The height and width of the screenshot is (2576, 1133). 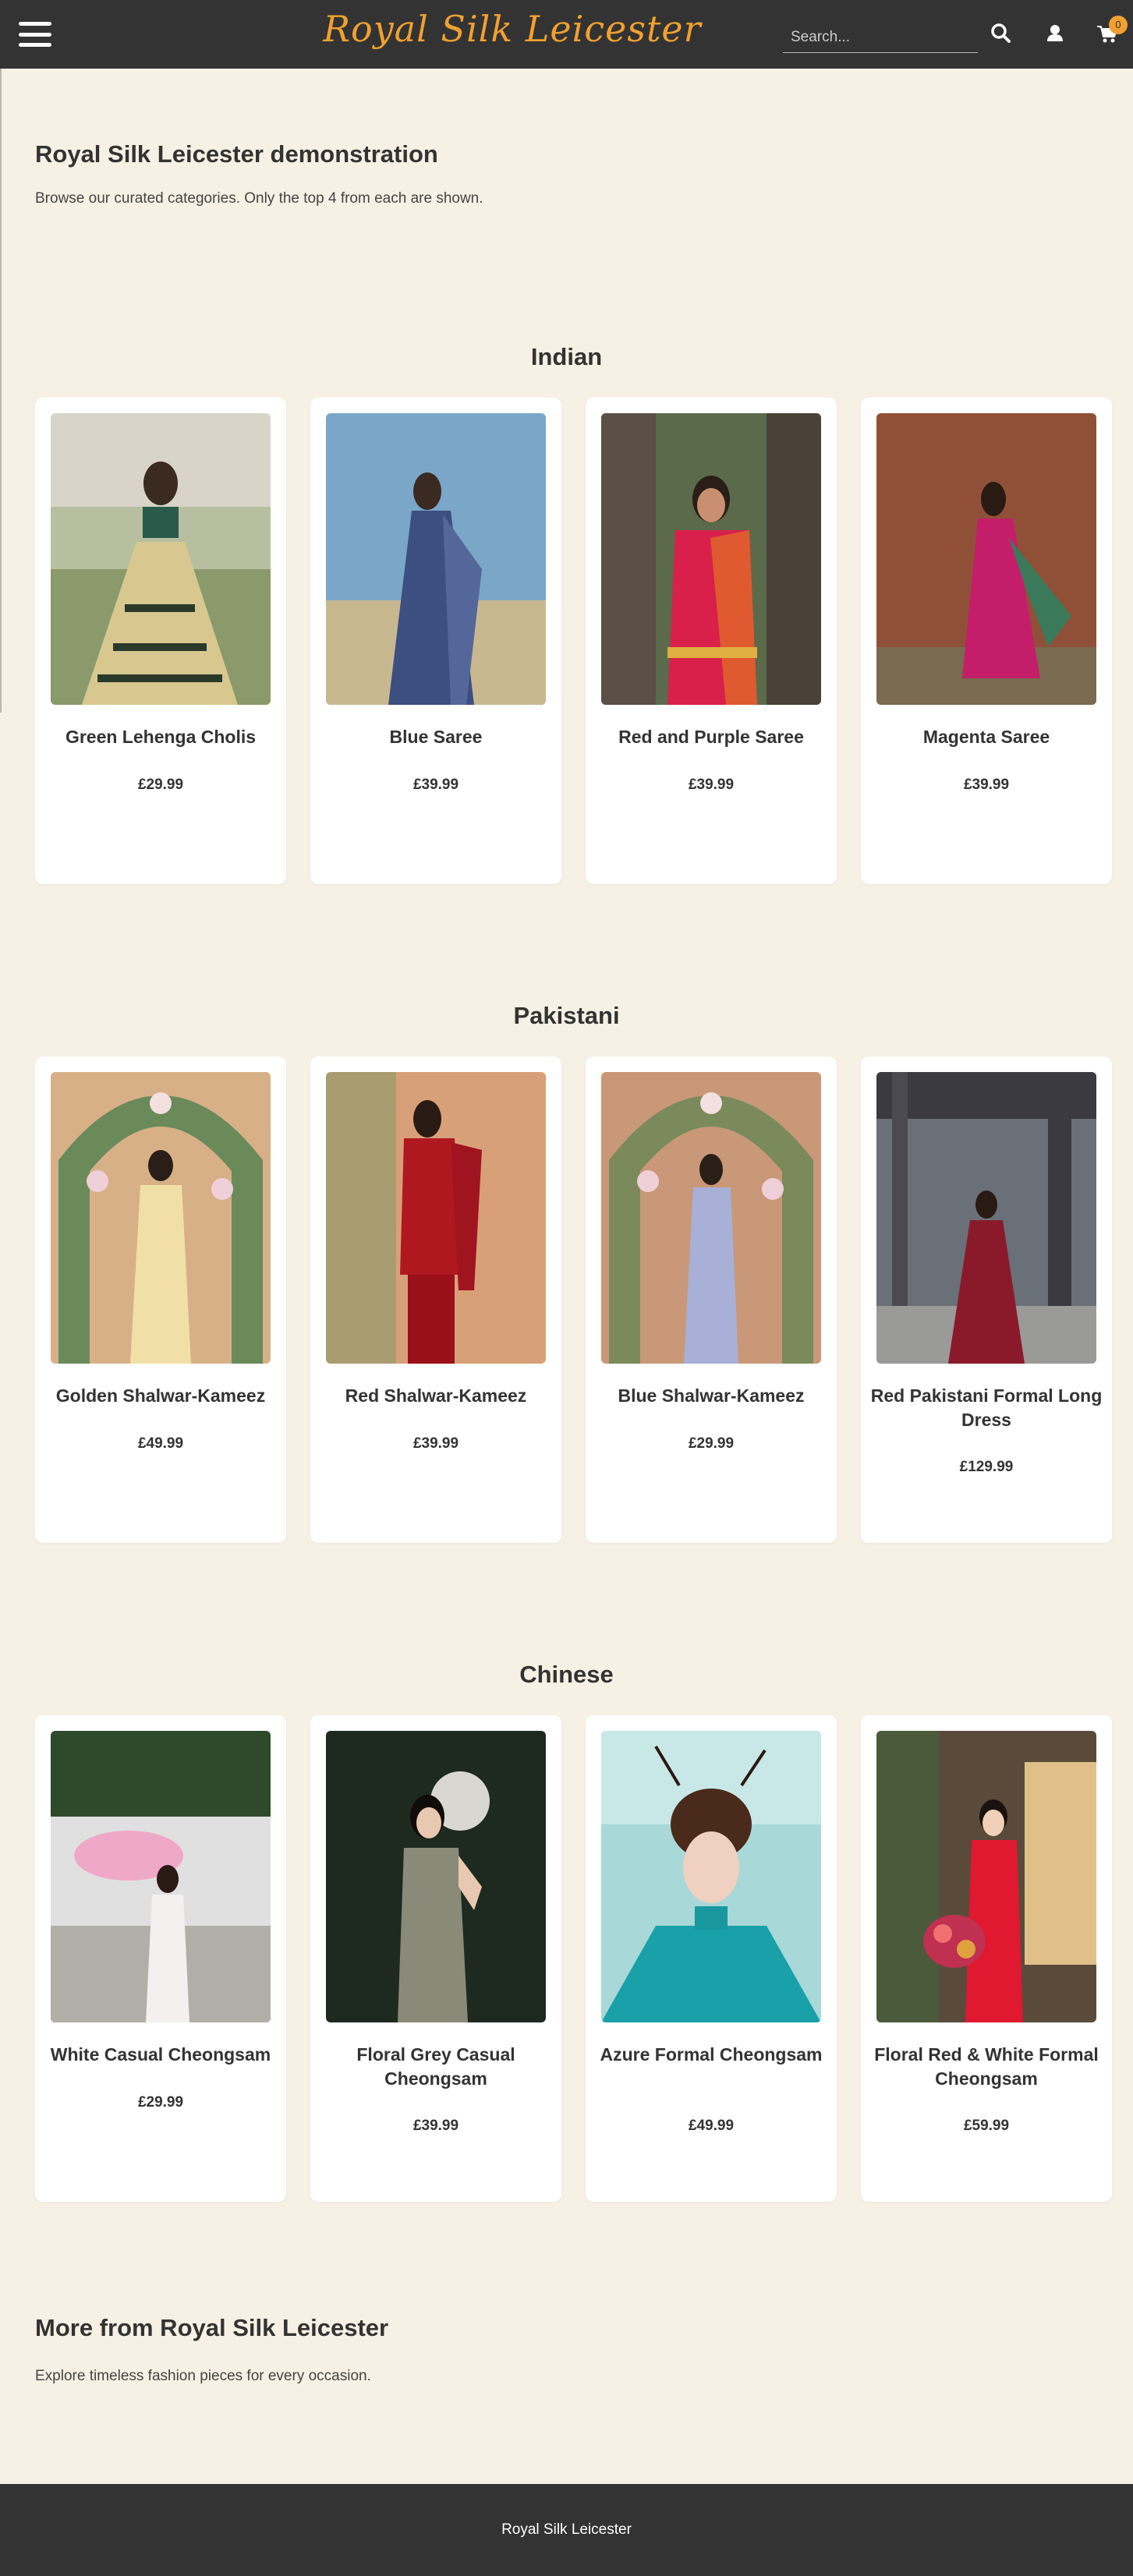 What do you see at coordinates (436, 737) in the screenshot?
I see `product-name: Blue Saree` at bounding box center [436, 737].